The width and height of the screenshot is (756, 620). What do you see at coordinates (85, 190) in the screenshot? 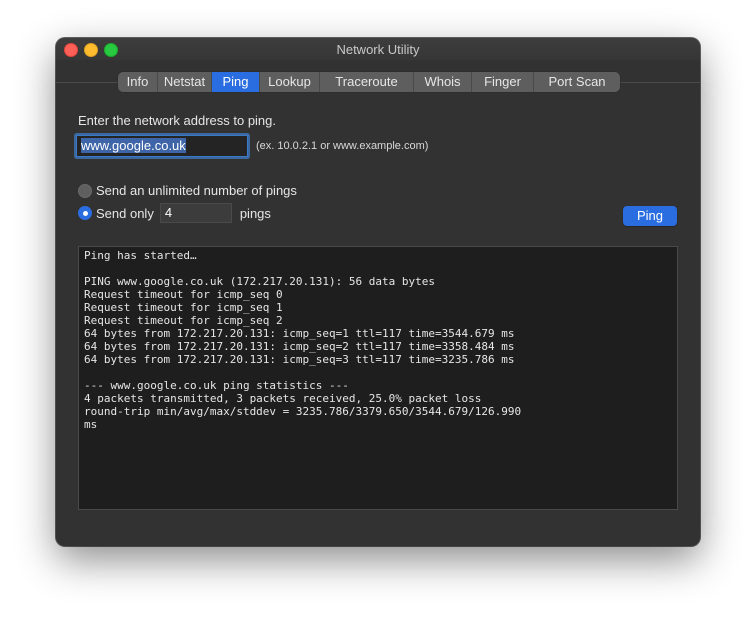
I see `unlimited-radio` at bounding box center [85, 190].